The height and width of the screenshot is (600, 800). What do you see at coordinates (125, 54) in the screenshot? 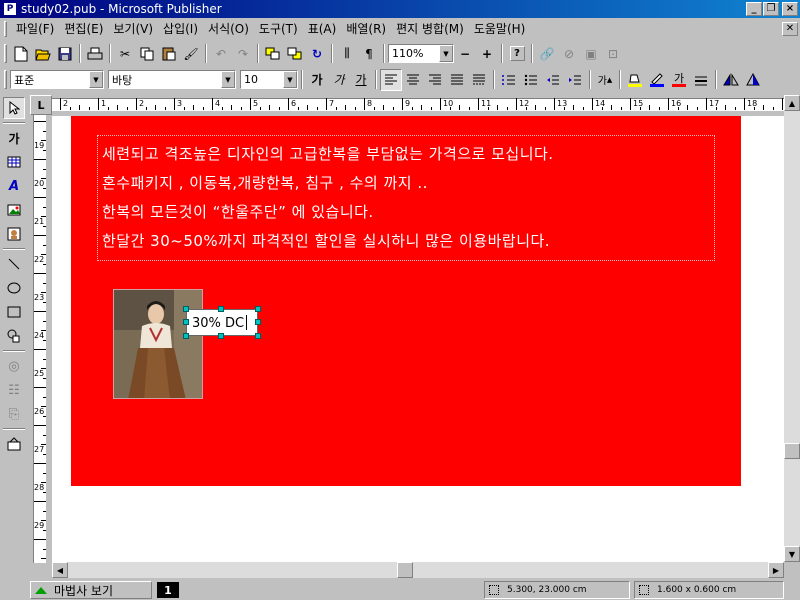
I see `cut-icon: ✂` at bounding box center [125, 54].